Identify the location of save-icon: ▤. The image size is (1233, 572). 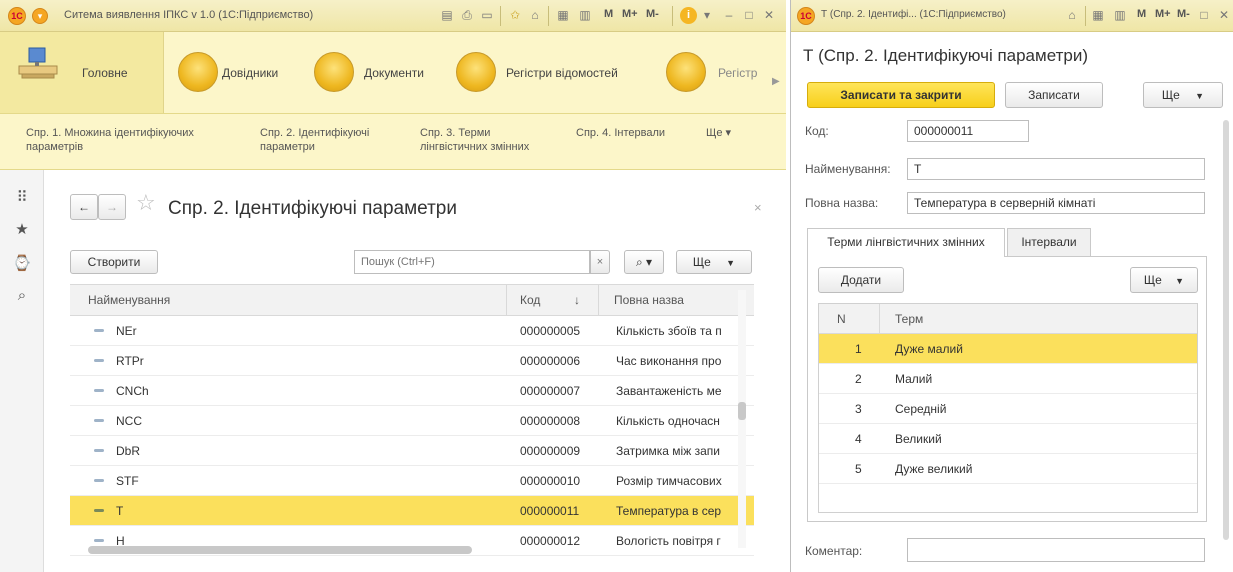
(447, 15).